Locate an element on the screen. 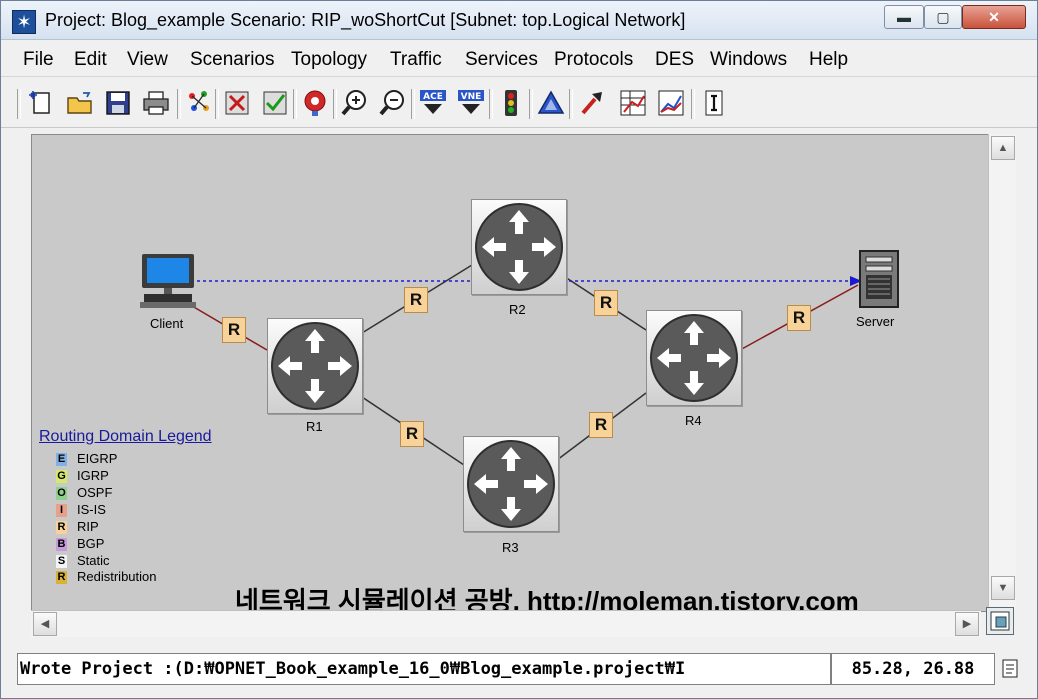 The width and height of the screenshot is (1038, 699). router-r2 is located at coordinates (519, 247).